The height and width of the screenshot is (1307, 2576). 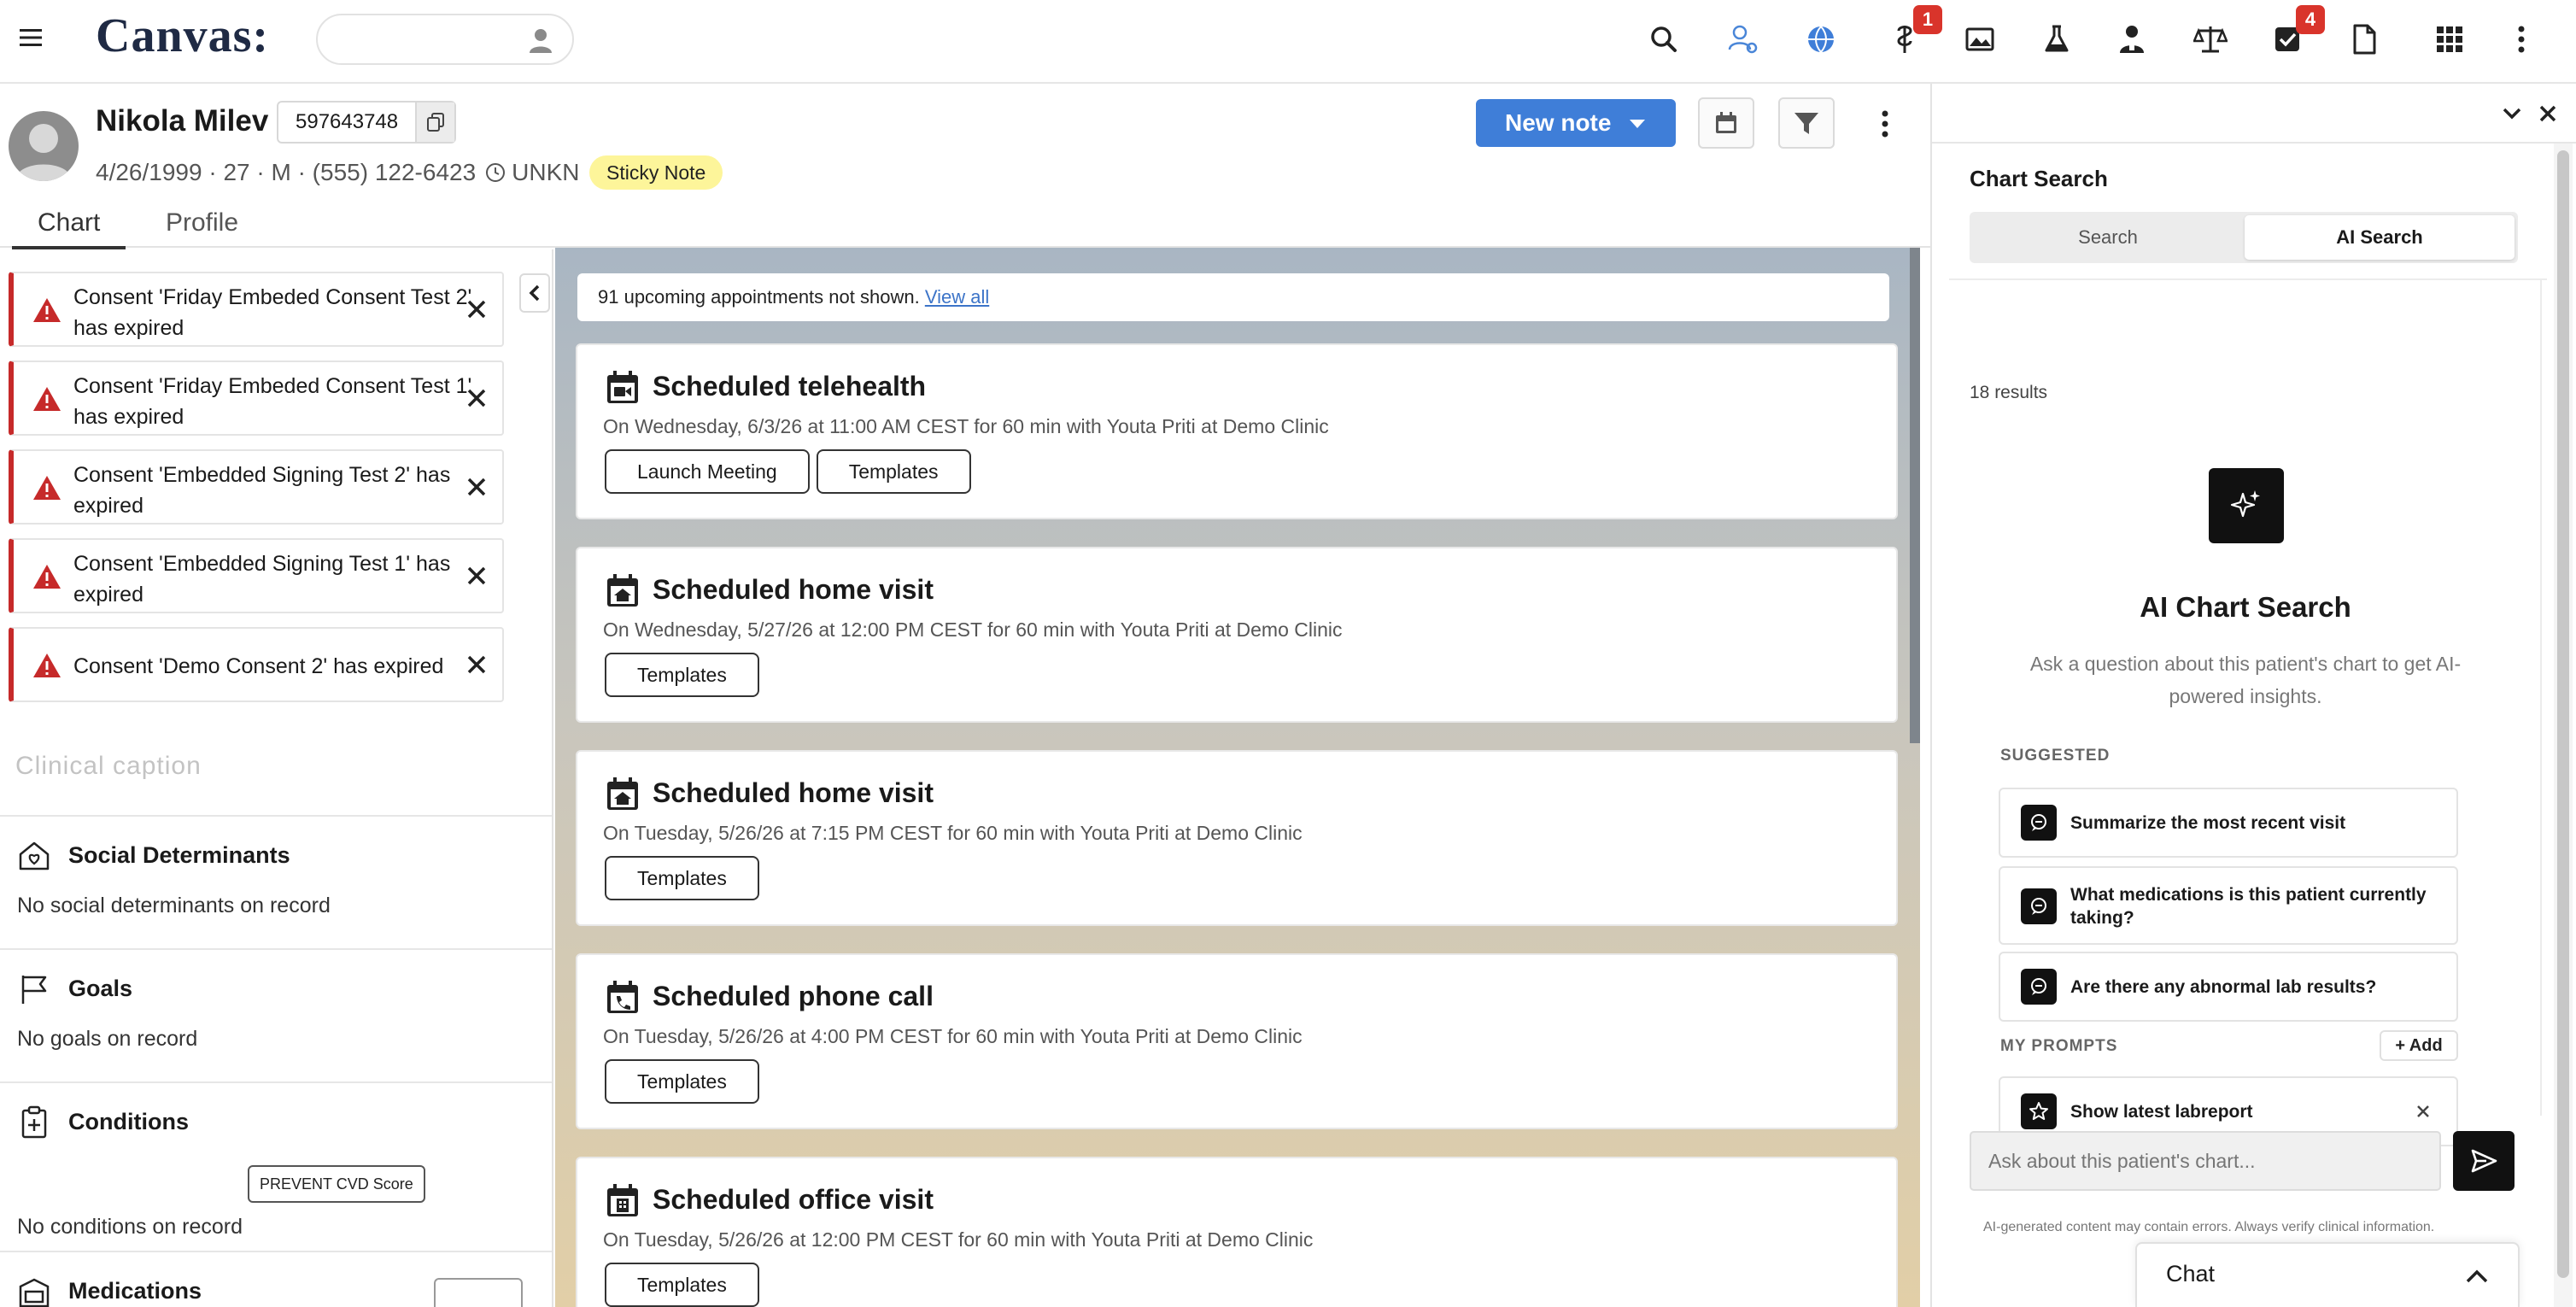 What do you see at coordinates (534, 293) in the screenshot?
I see `collapse-sidebar-button` at bounding box center [534, 293].